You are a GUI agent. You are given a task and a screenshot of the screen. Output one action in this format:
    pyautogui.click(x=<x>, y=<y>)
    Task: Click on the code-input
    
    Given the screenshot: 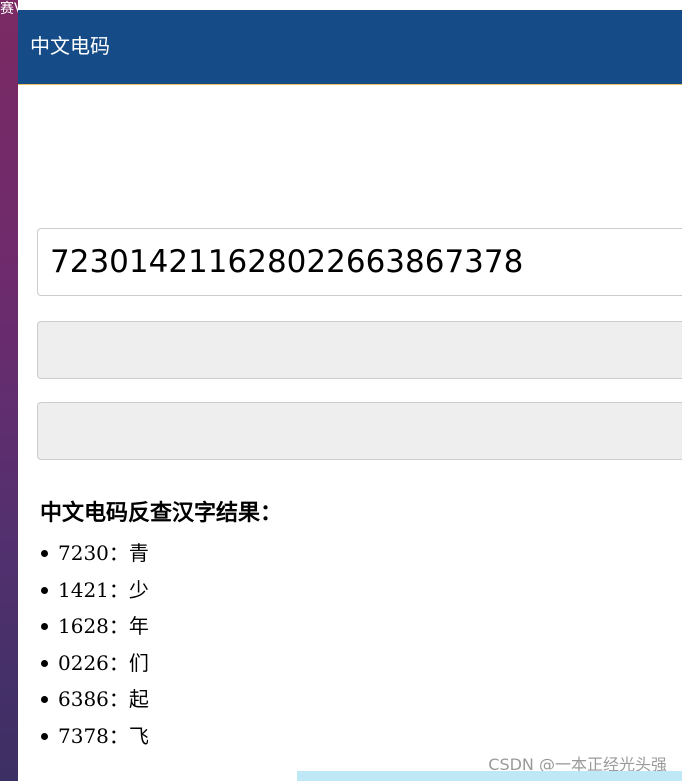 What is the action you would take?
    pyautogui.click(x=359, y=262)
    